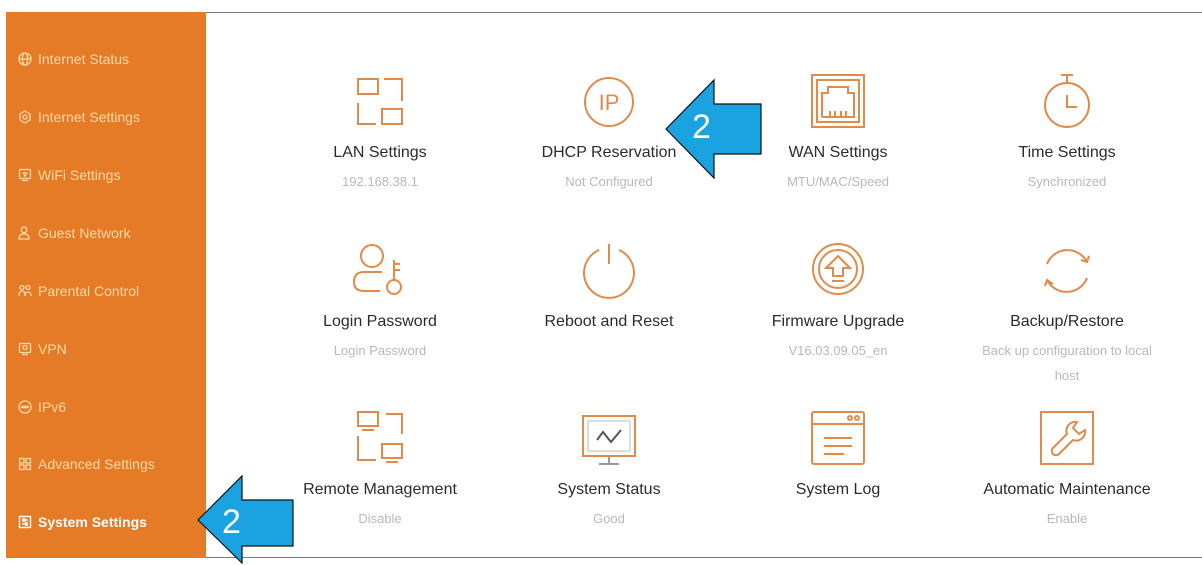  What do you see at coordinates (1067, 518) in the screenshot?
I see `tile-status: Enable` at bounding box center [1067, 518].